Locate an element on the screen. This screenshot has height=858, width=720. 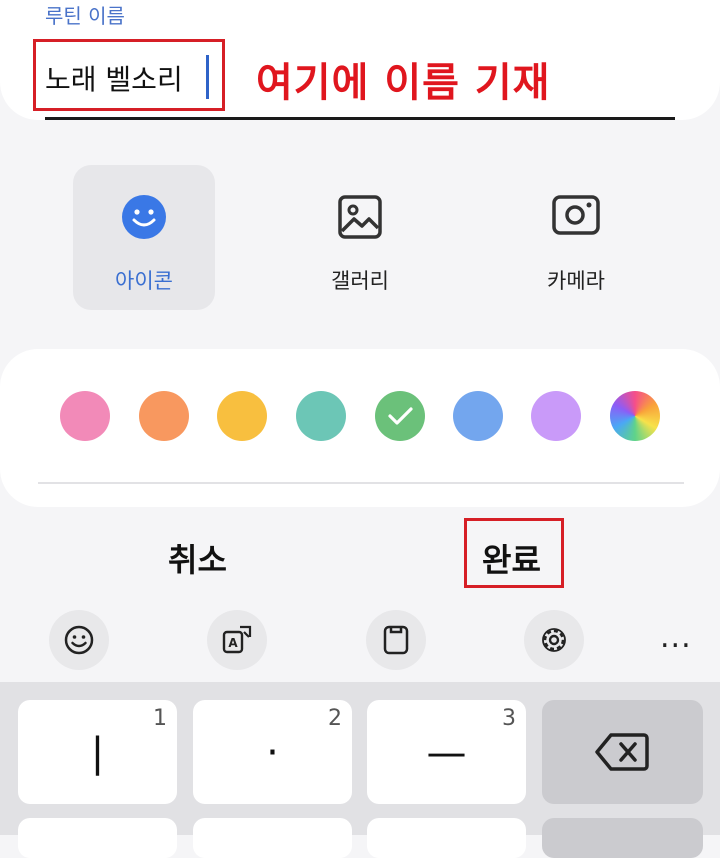
key-2-glyph: · is located at coordinates (272, 753).